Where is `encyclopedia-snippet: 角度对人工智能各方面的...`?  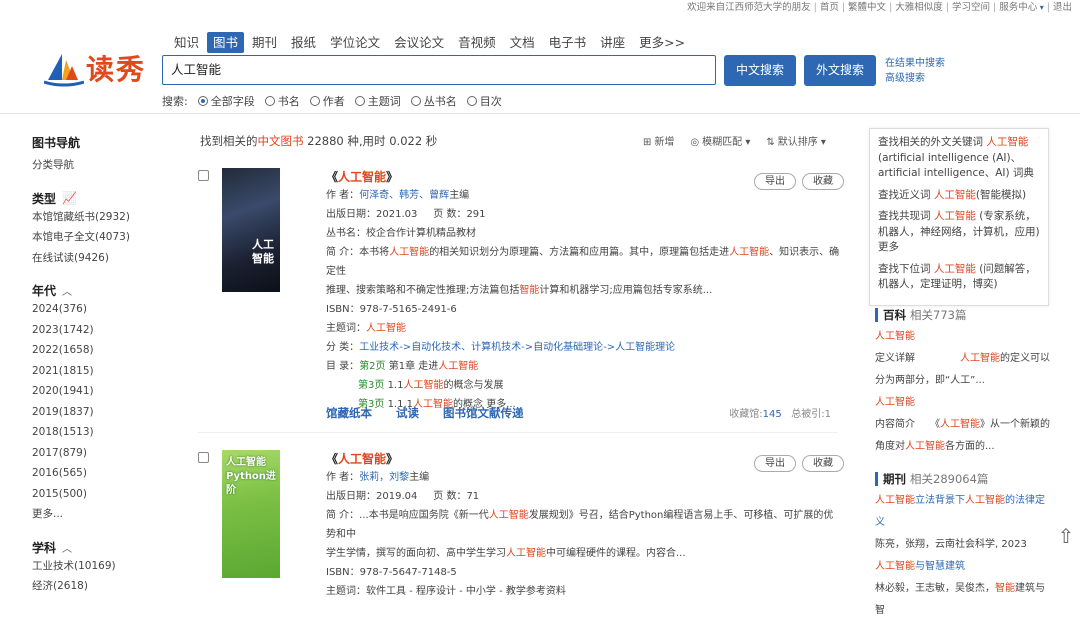
encyclopedia-snippet: 角度对人工智能各方面的... is located at coordinates (935, 446).